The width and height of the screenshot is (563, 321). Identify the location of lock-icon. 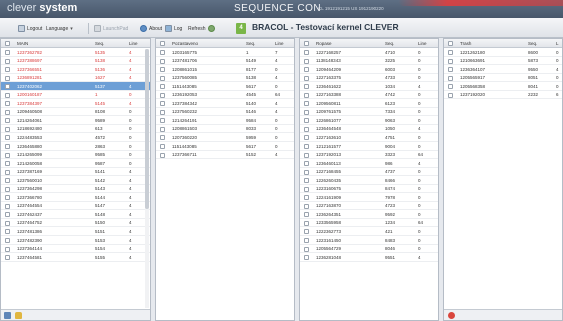
(18, 315).